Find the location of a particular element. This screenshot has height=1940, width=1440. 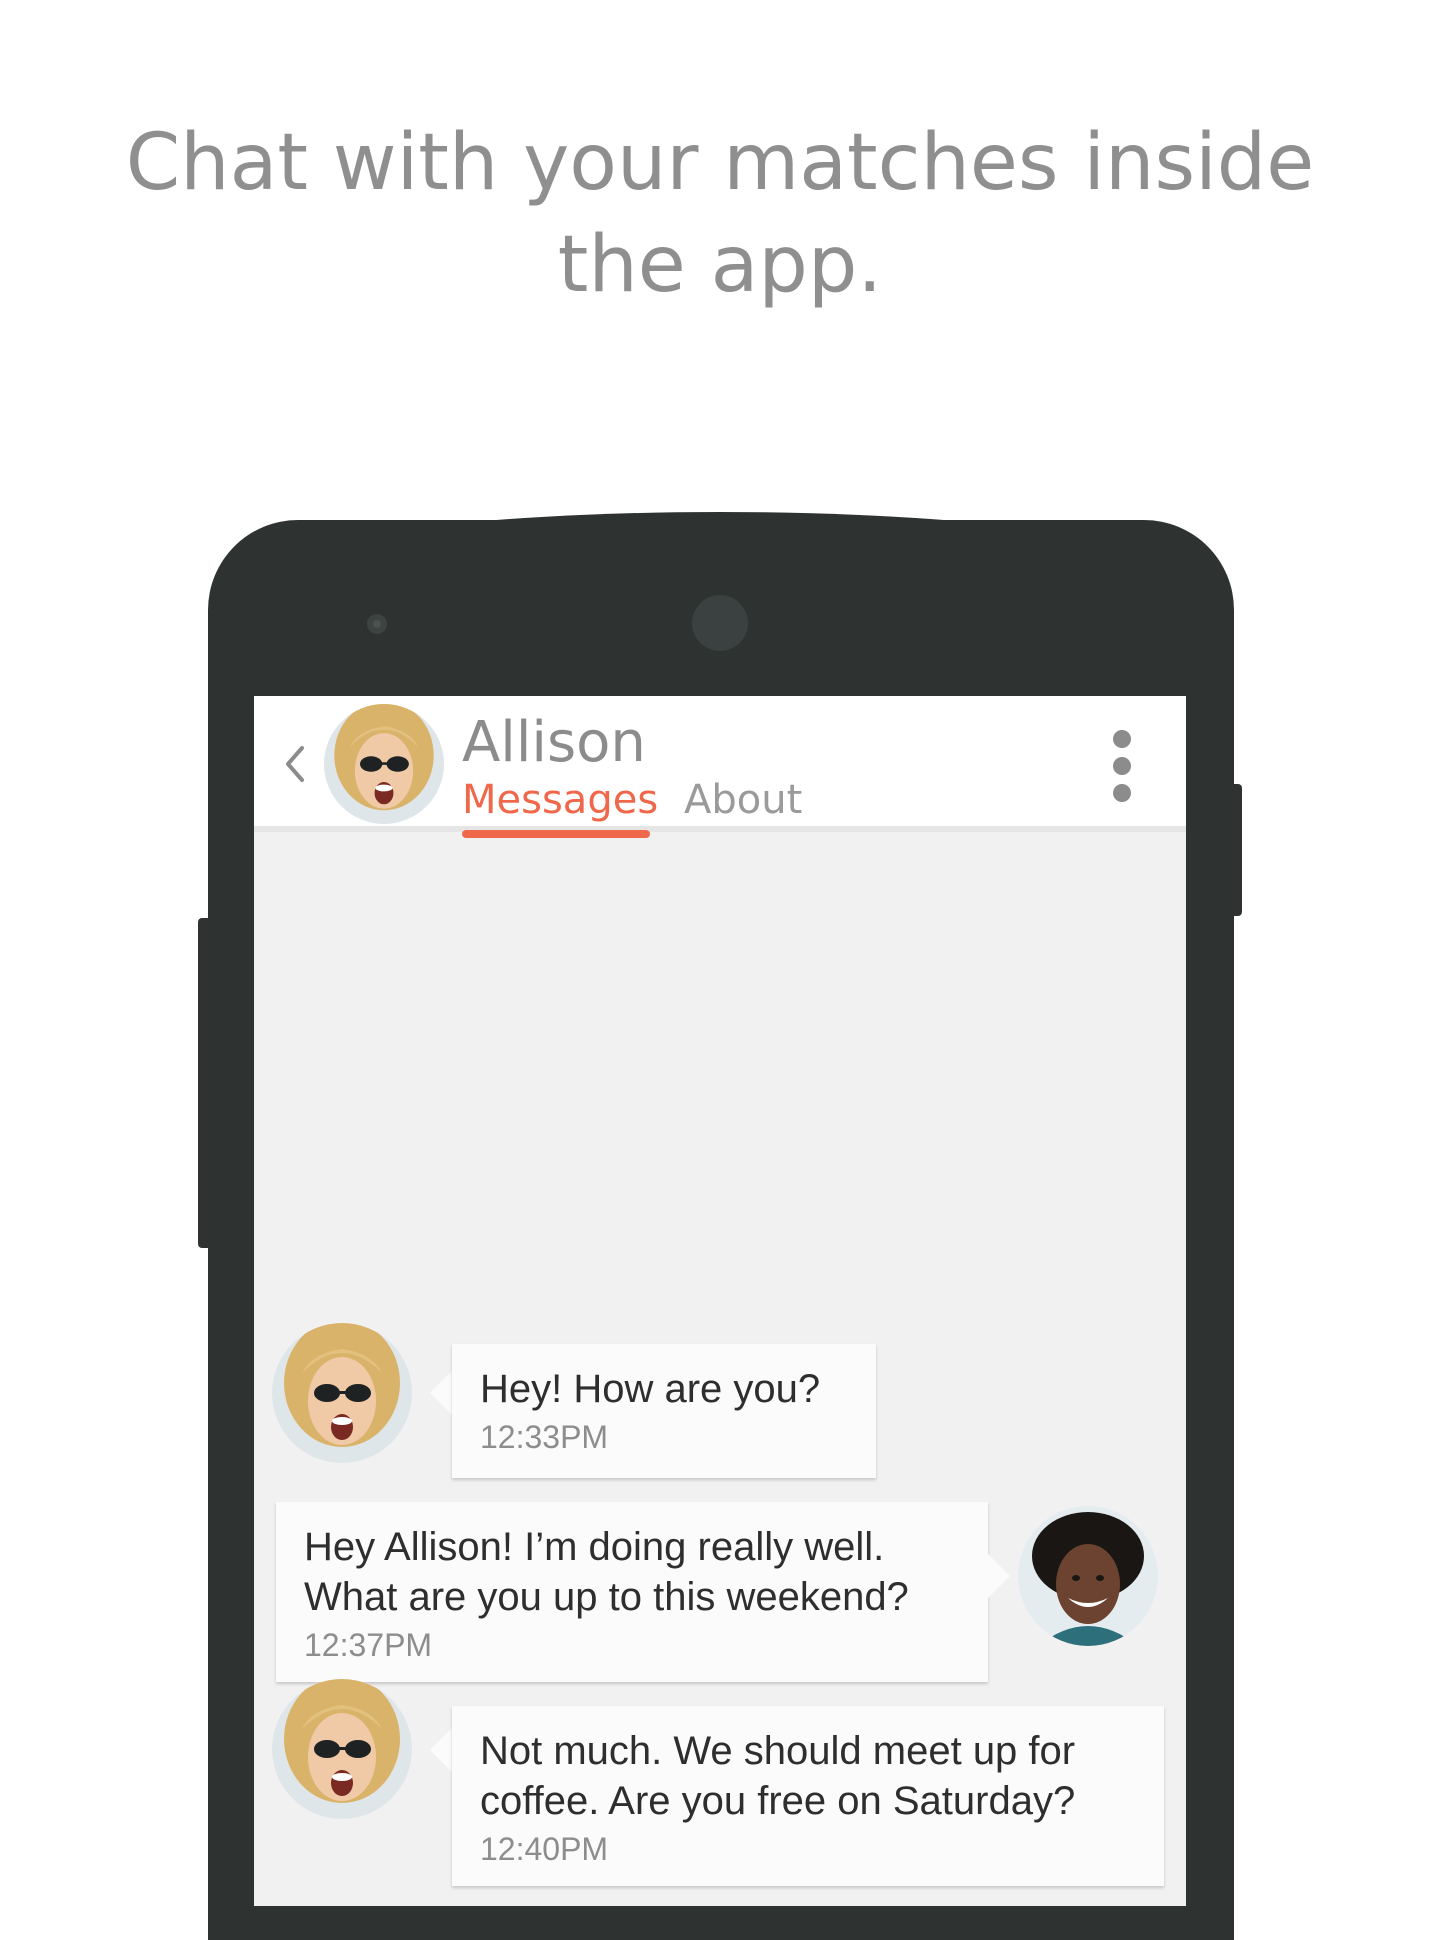

message-time: 12:33PM is located at coordinates (544, 1437).